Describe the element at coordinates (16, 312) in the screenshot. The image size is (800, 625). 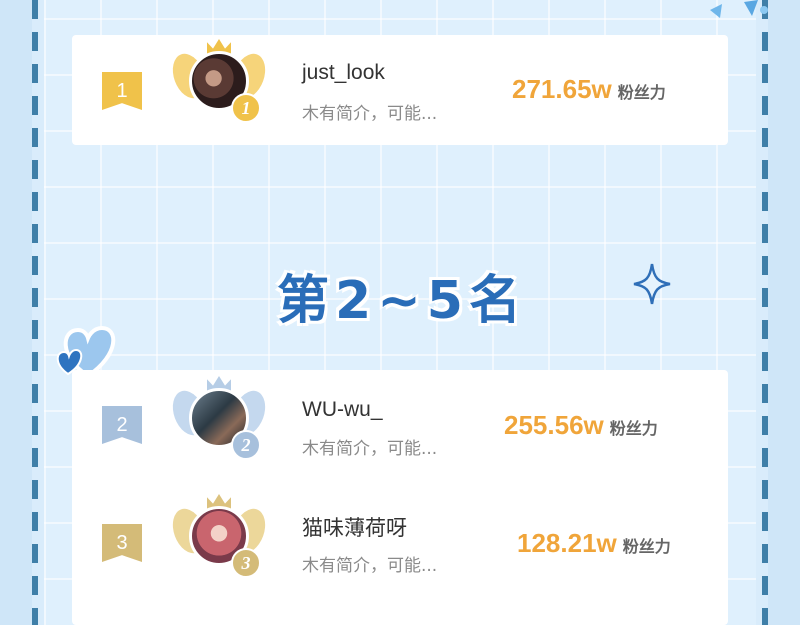
I see `left-border-strip` at that location.